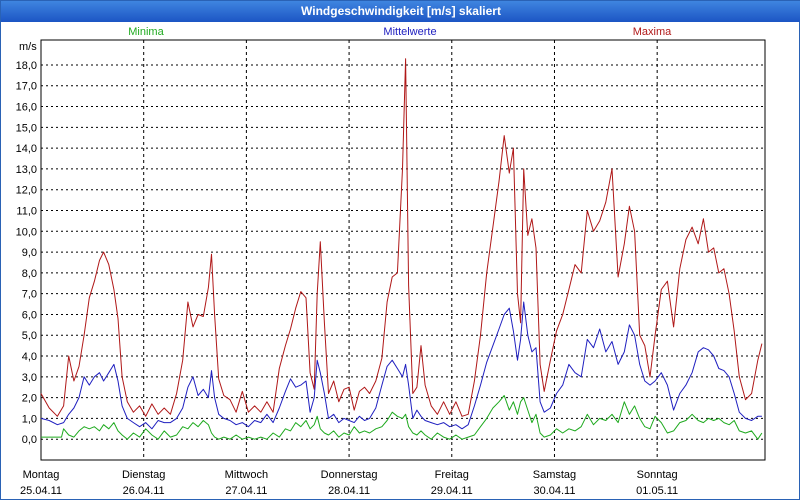 This screenshot has height=500, width=800. I want to click on y-tick-label: 8,0, so click(29, 274).